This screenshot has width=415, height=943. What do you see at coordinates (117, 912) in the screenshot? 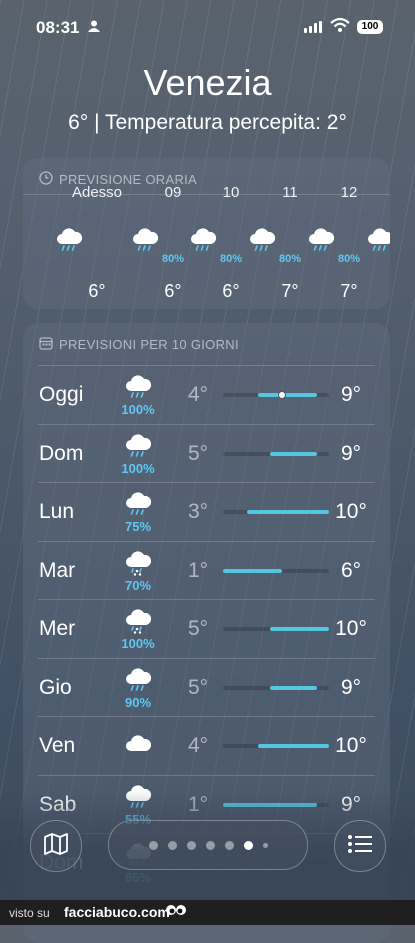
I see `watermark-site: facciabuco.com` at bounding box center [117, 912].